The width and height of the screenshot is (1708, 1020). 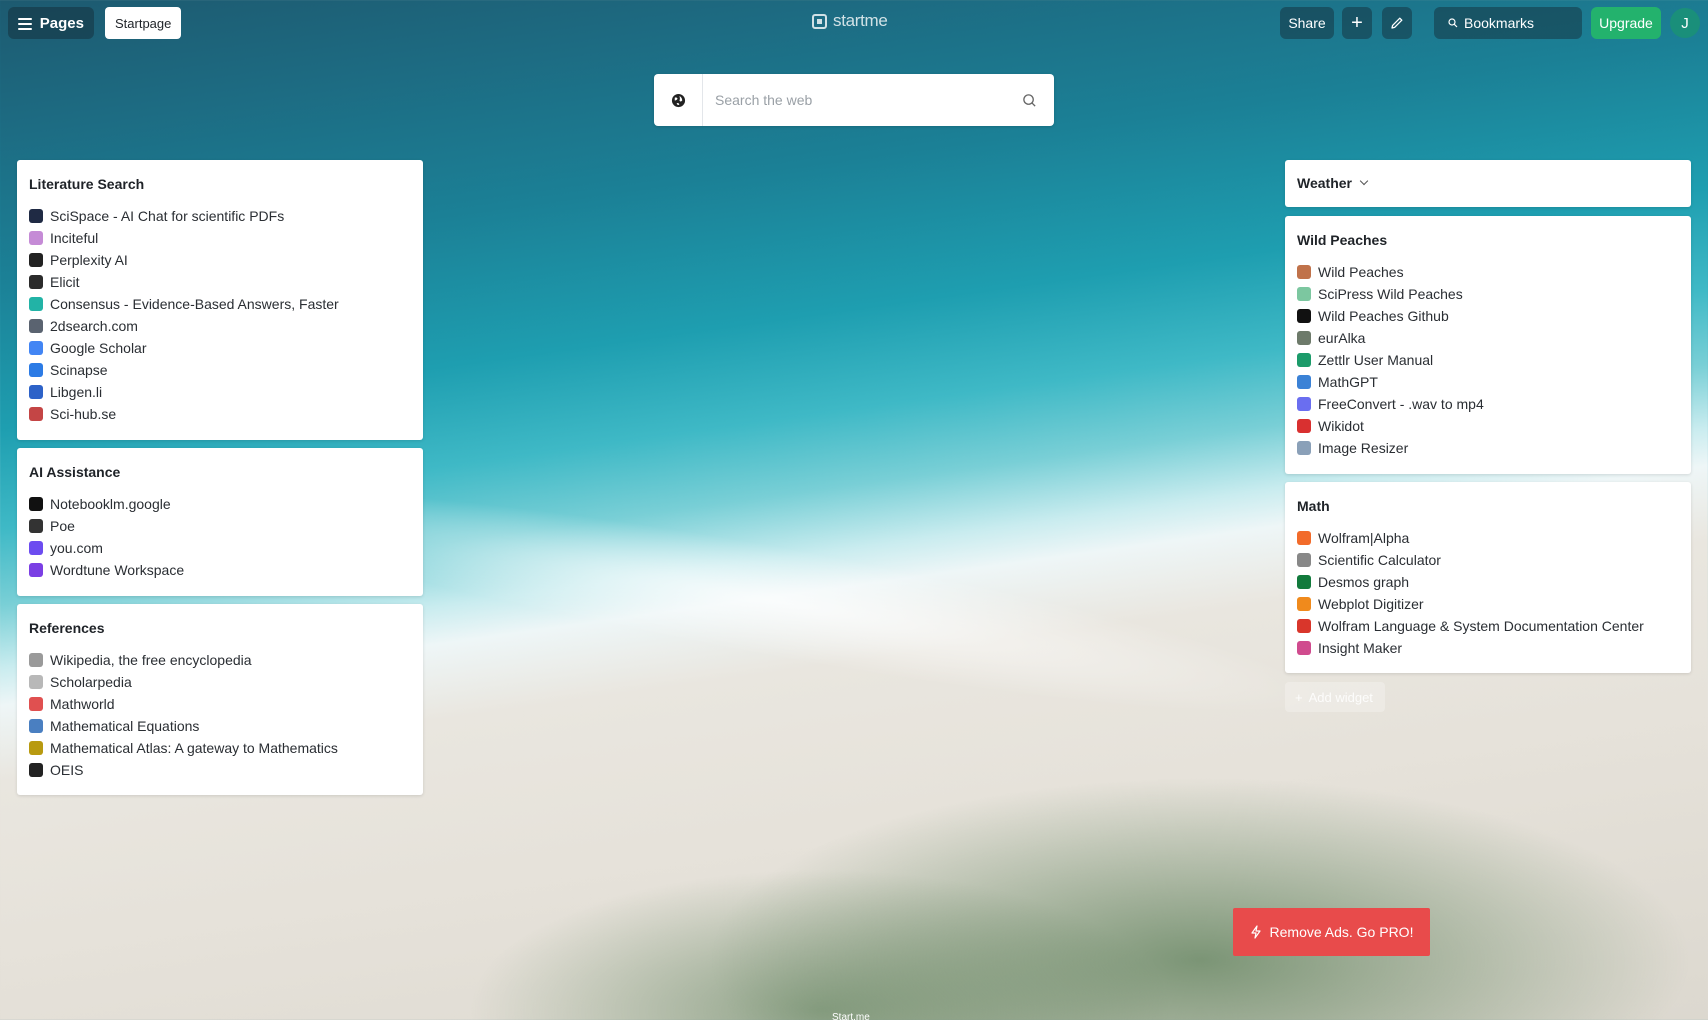 I want to click on zettlr-icon, so click(x=1304, y=360).